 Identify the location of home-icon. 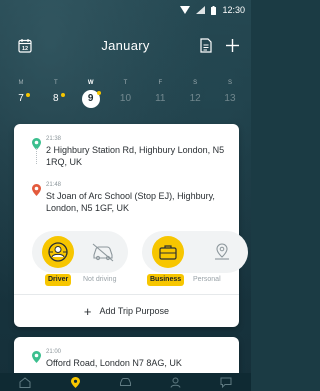
(25, 382).